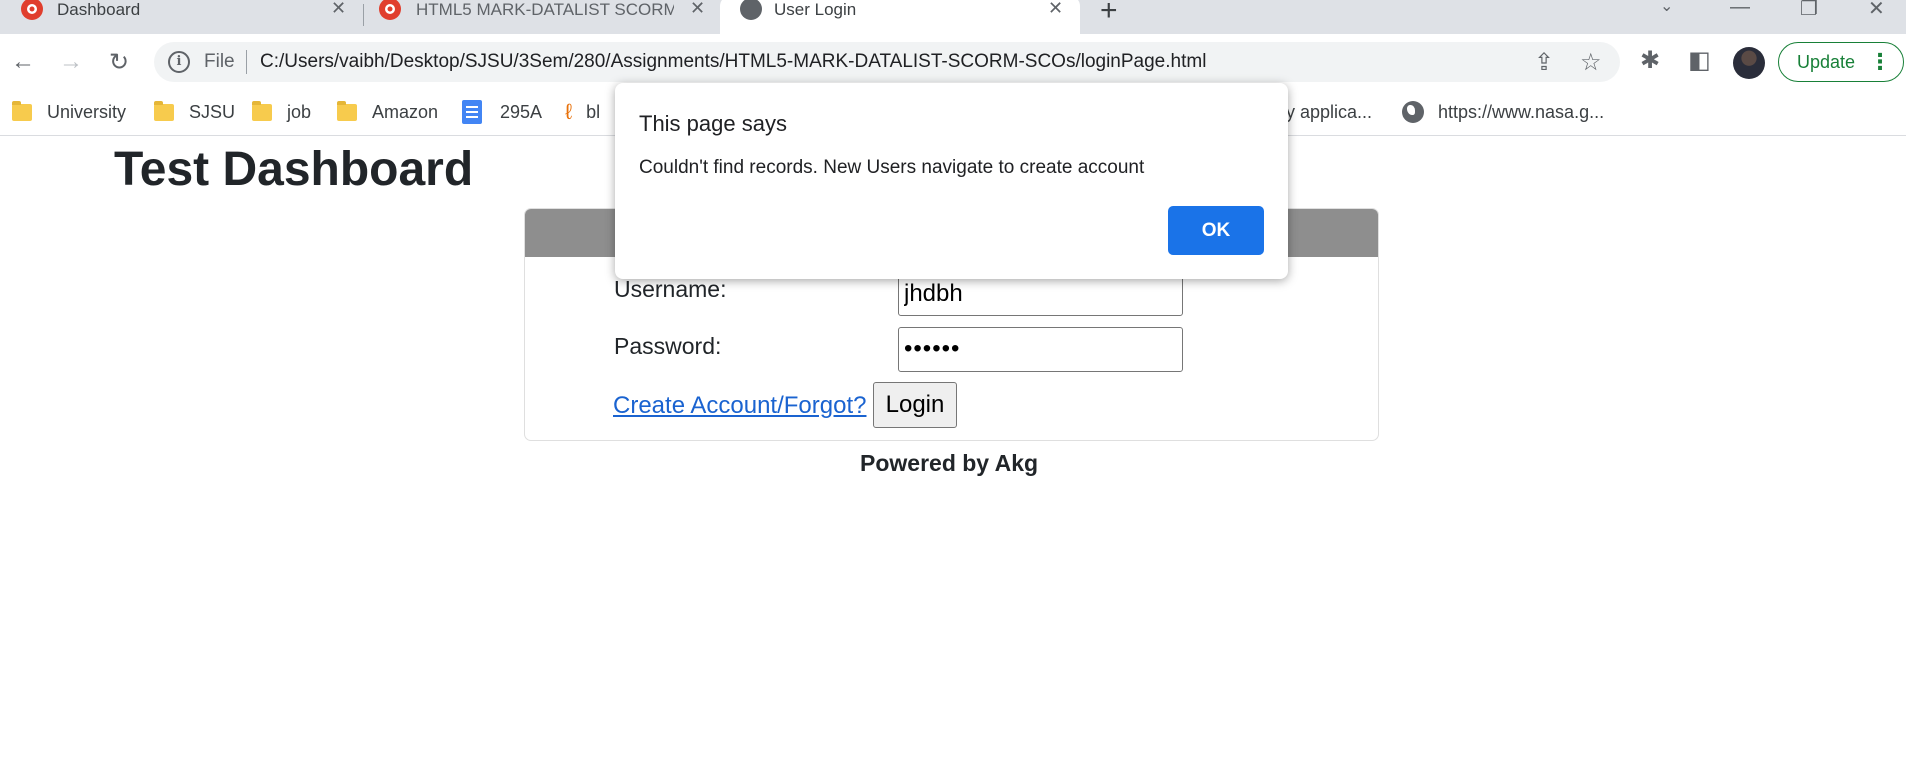 Image resolution: width=1906 pixels, height=774 pixels. I want to click on bookmark-job: job, so click(281, 112).